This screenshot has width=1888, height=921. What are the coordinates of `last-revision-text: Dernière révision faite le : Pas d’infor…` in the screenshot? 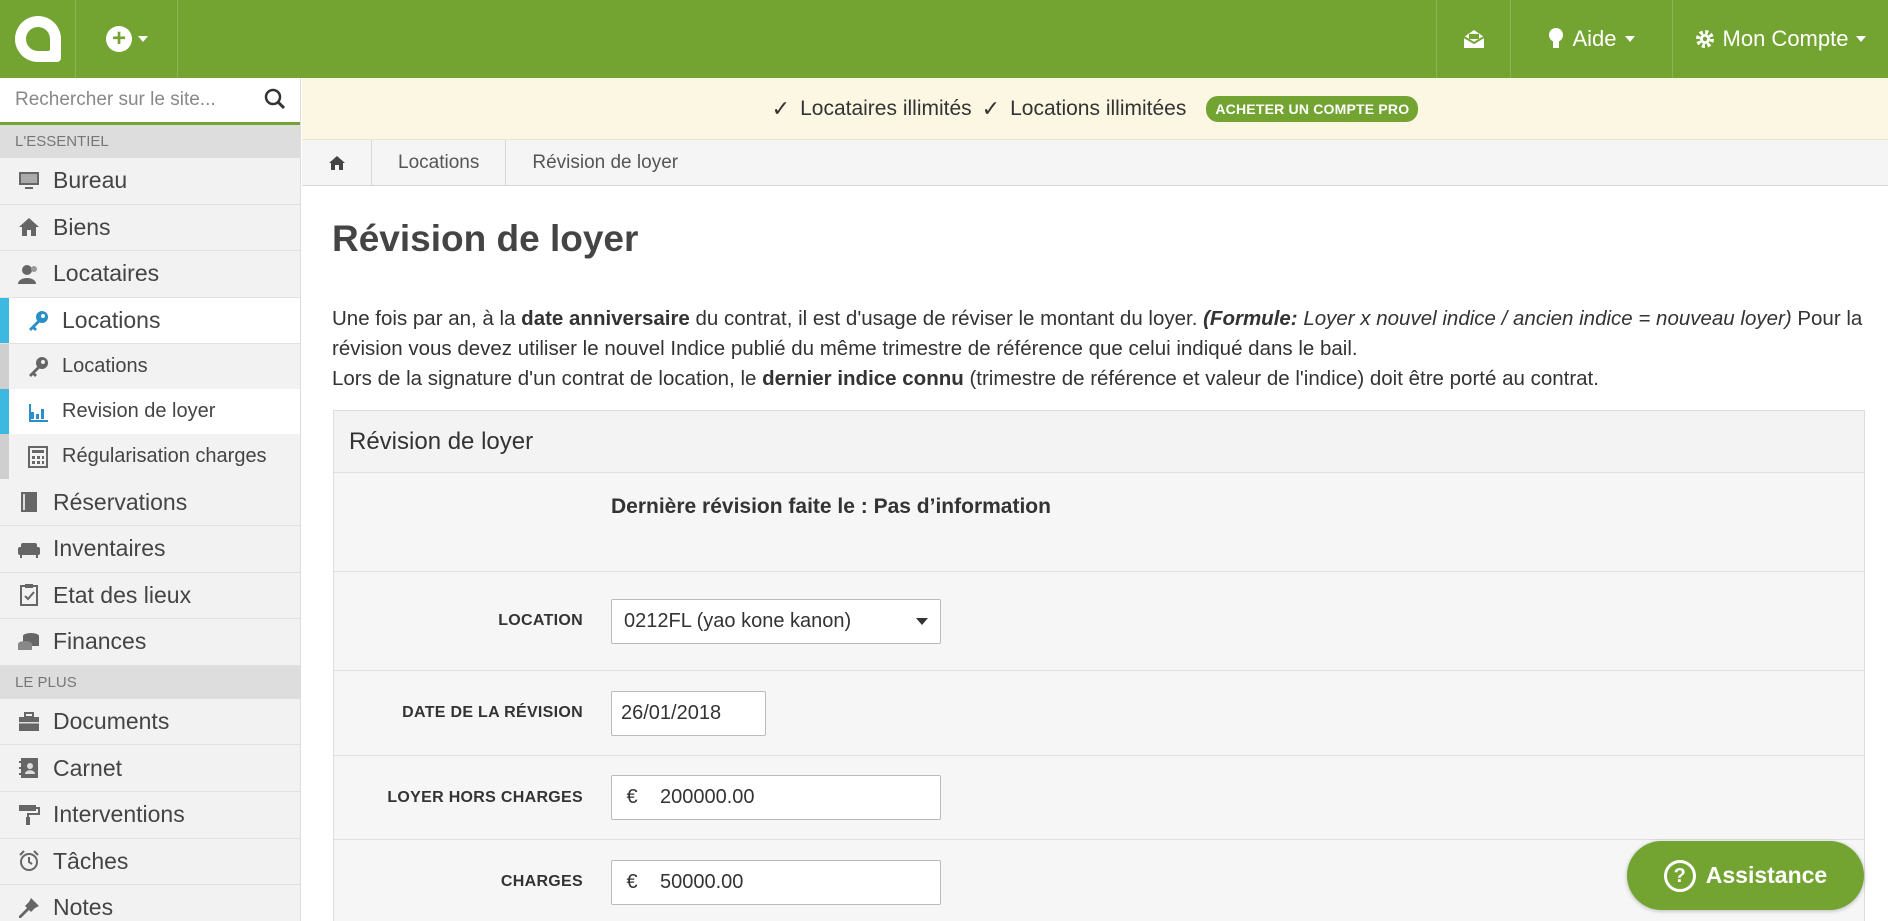 It's located at (1099, 522).